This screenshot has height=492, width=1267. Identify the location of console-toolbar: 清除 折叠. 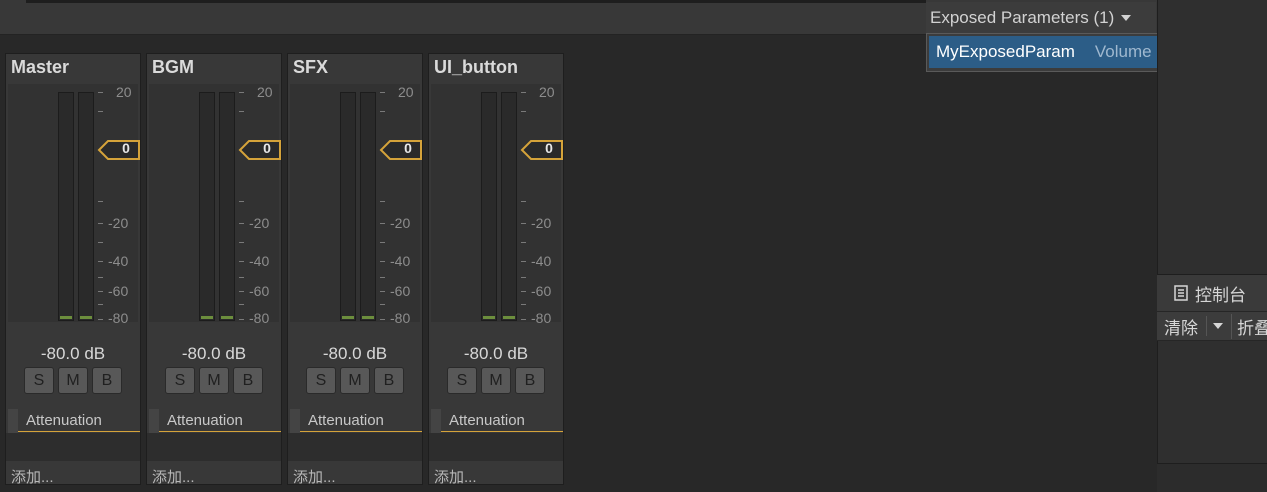
(1212, 326).